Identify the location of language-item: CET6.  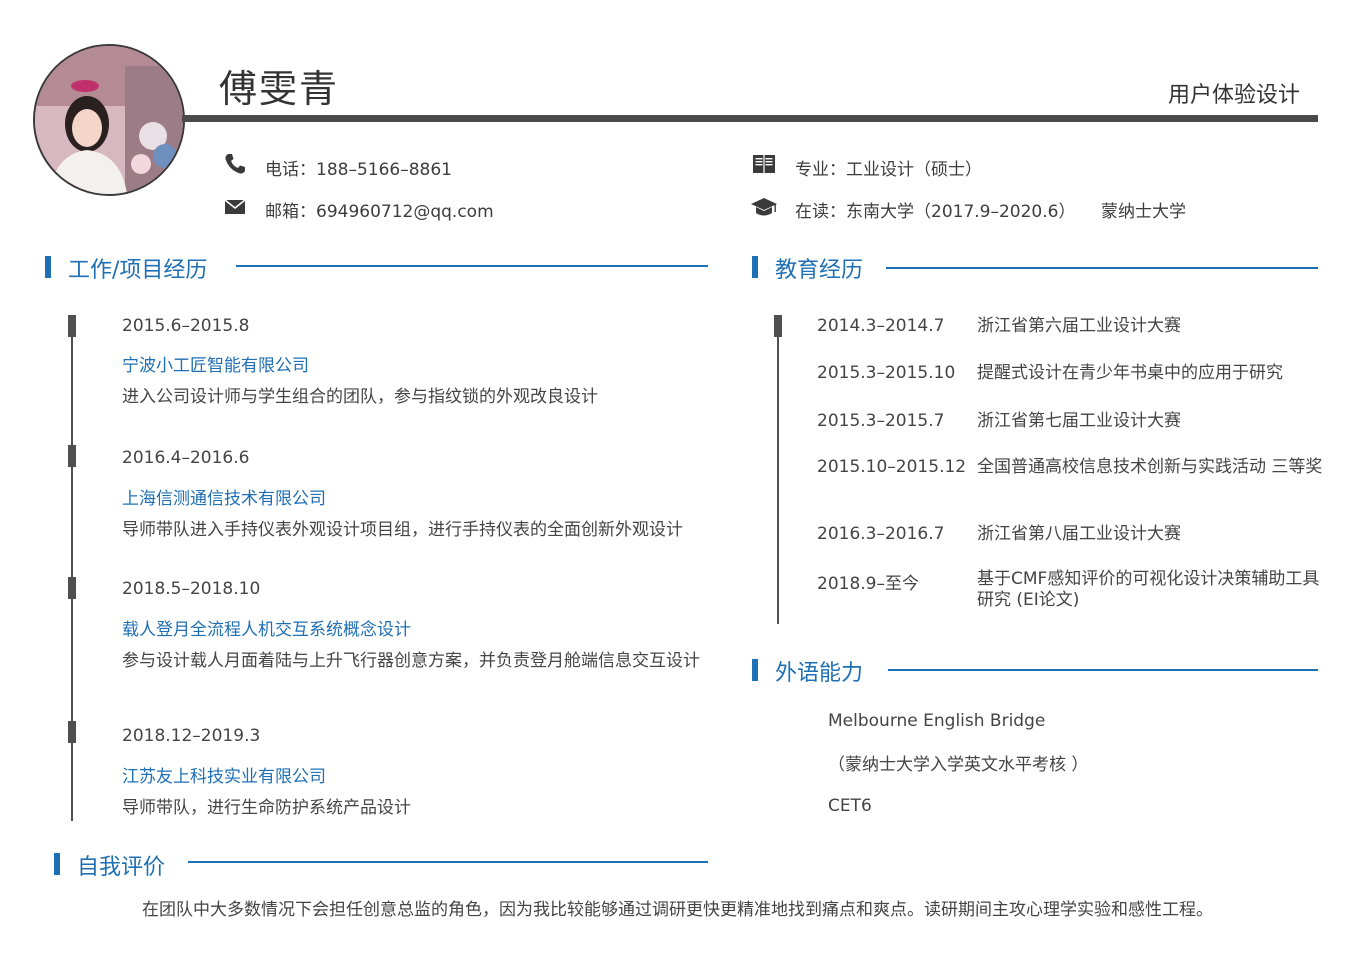
(850, 806).